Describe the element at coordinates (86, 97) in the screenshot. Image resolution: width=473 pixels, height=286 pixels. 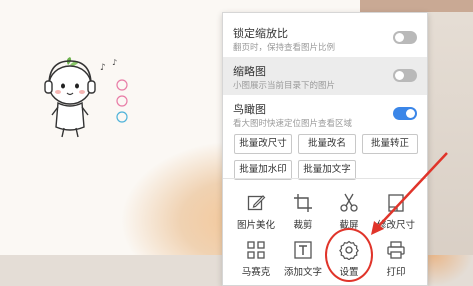
I see `cartoon-sticker-image: ♪ ♪` at that location.